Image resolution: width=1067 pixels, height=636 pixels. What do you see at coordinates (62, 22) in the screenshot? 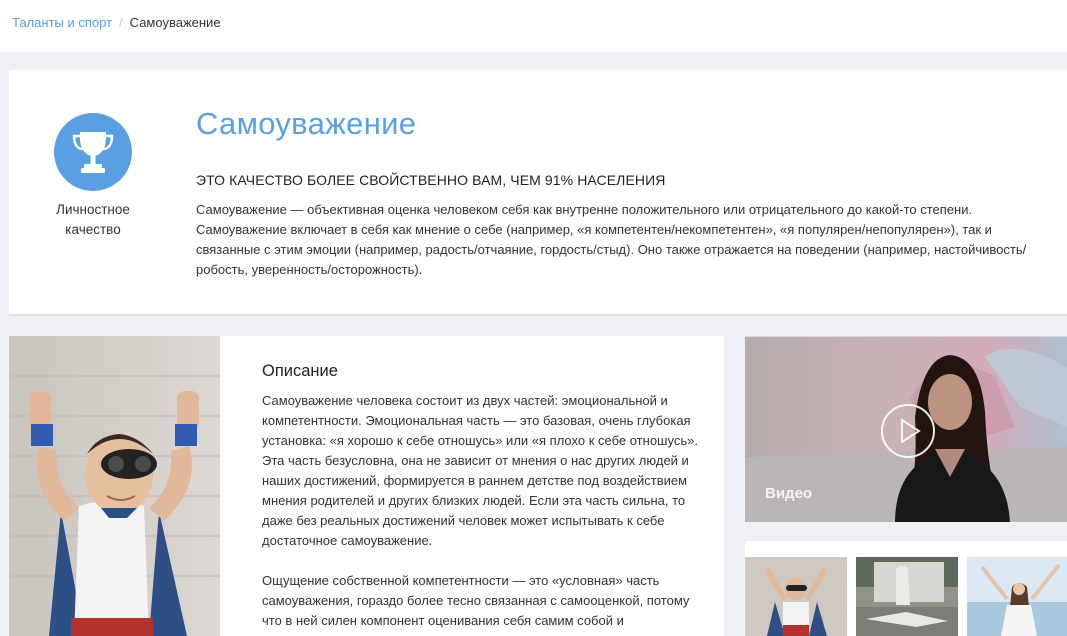
I see `breadcrumb-link-talents: Таланты и спорт` at bounding box center [62, 22].